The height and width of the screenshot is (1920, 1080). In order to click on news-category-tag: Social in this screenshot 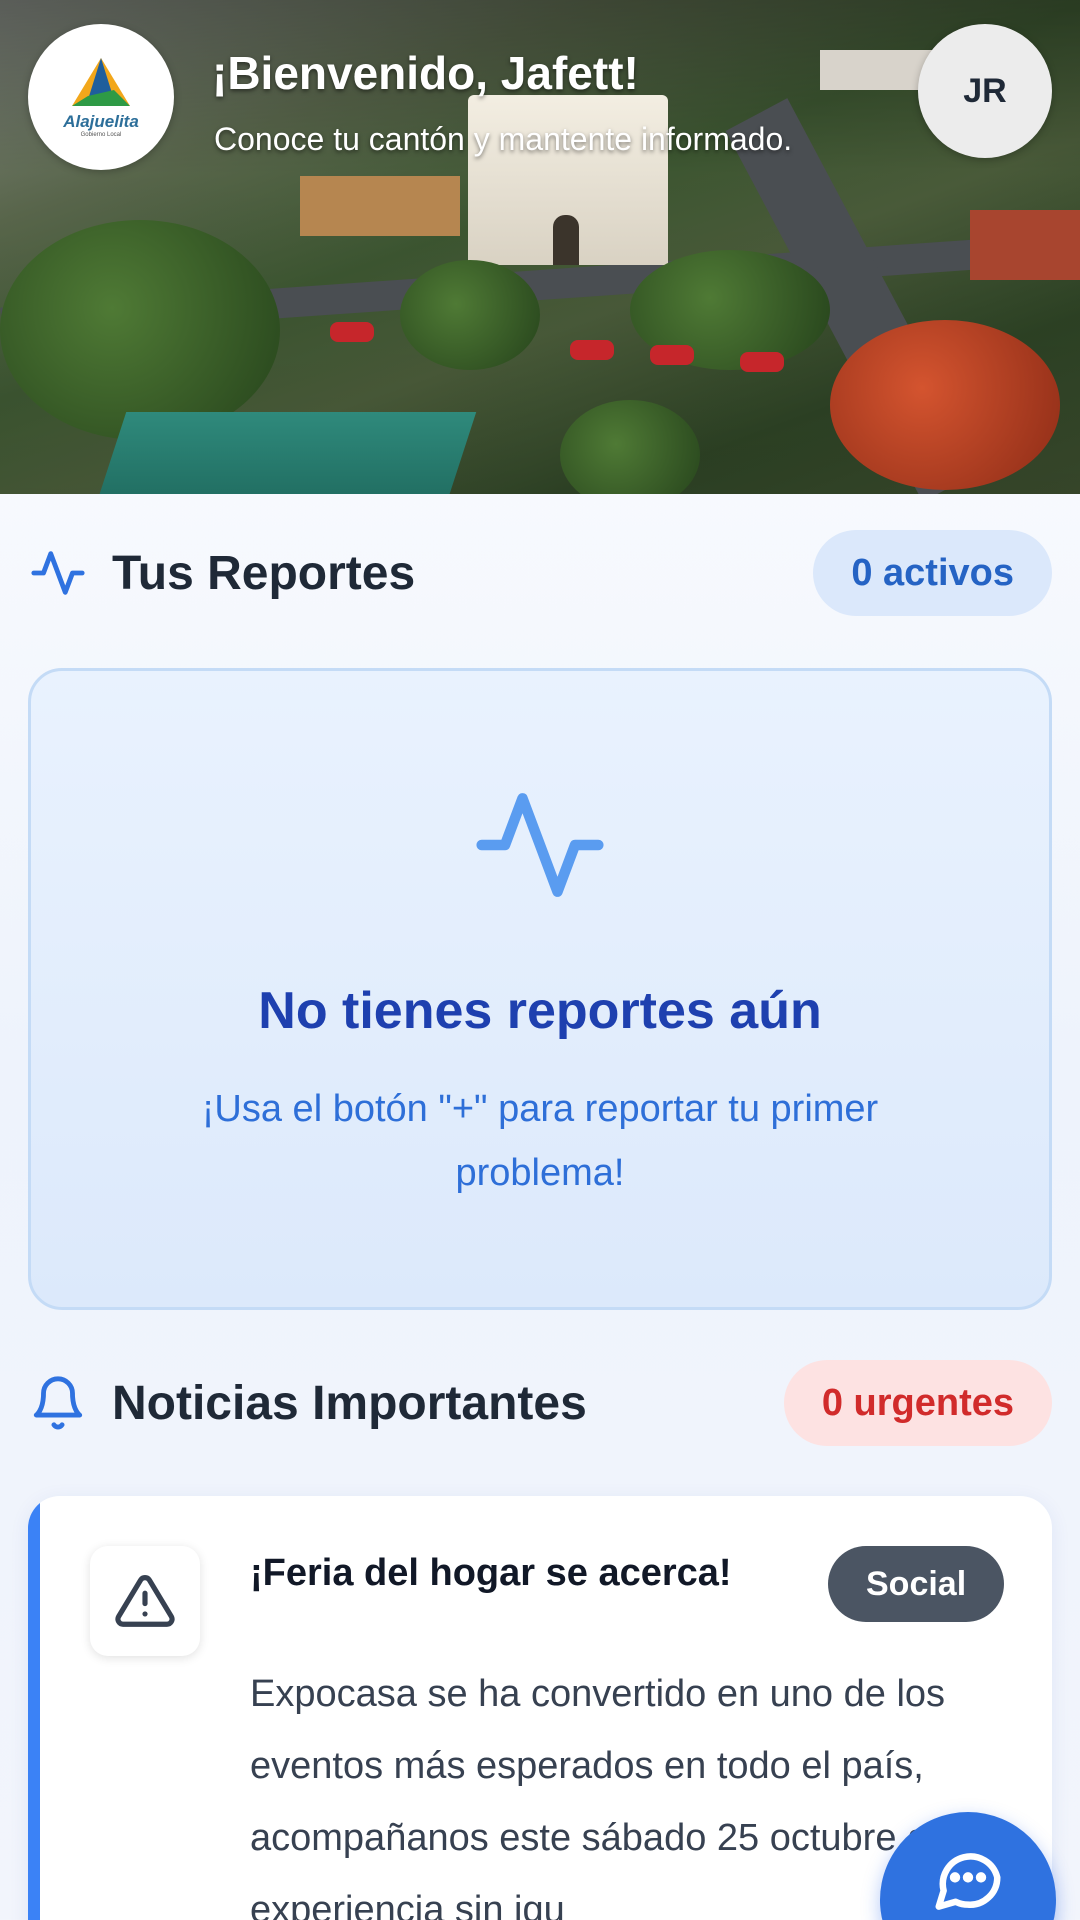, I will do `click(916, 1584)`.